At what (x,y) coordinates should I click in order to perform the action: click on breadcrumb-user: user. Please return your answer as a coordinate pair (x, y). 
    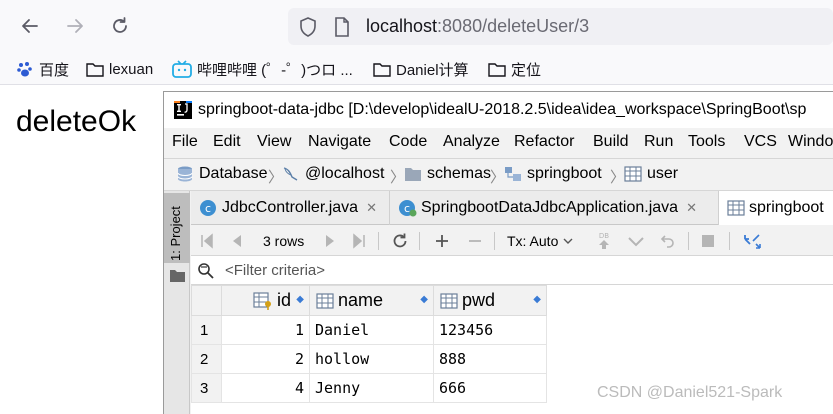
    Looking at the image, I should click on (651, 174).